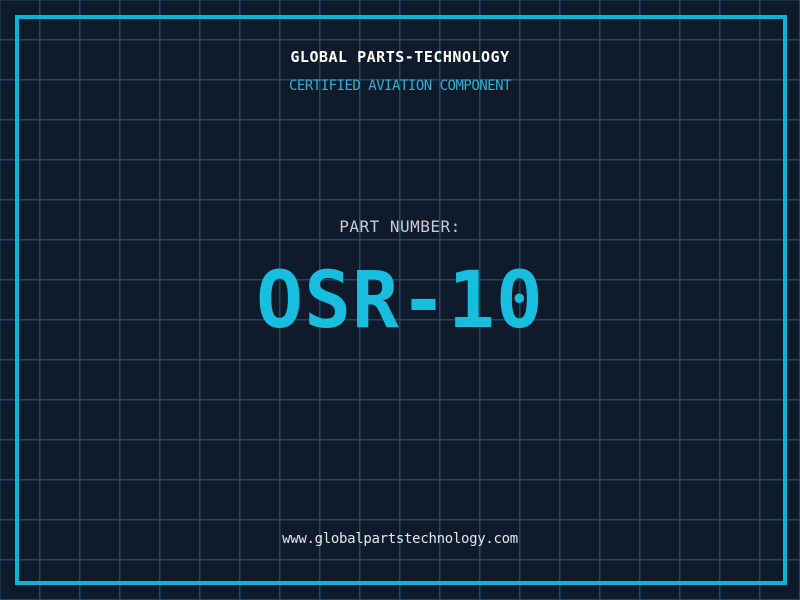  Describe the element at coordinates (400, 86) in the screenshot. I see `certification-tagline: CERTIFIED AVIATION COMPONENT` at that location.